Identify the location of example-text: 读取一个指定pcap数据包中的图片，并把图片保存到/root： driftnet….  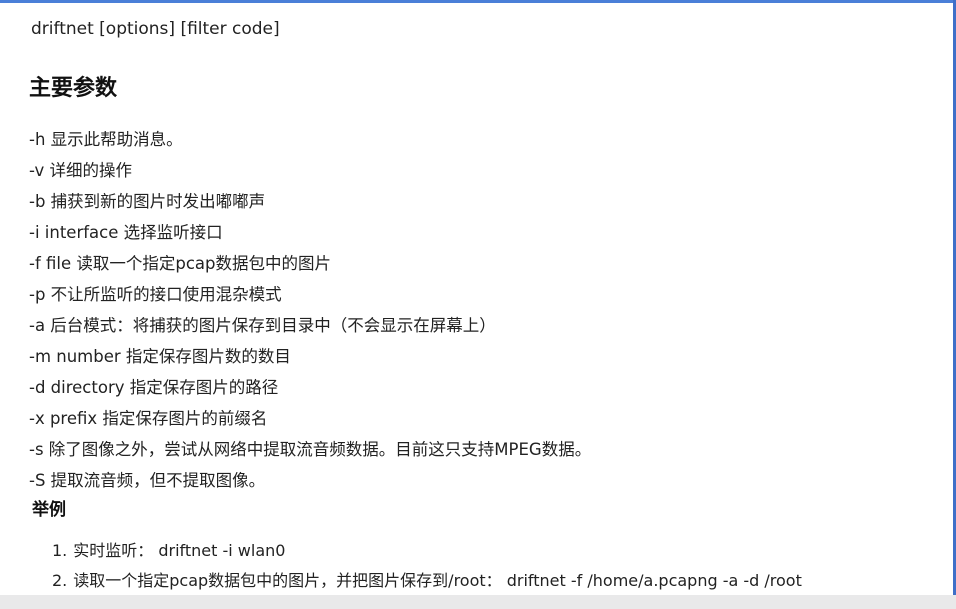
(437, 580).